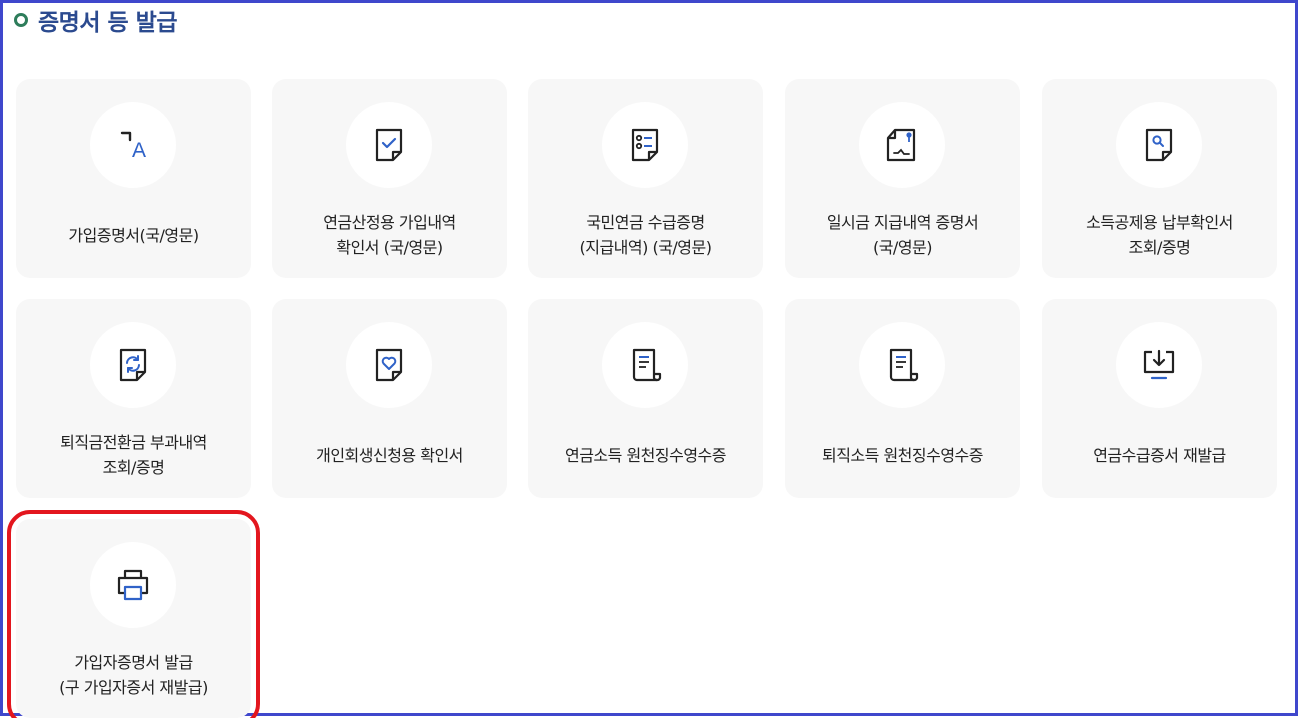 The width and height of the screenshot is (1298, 718). What do you see at coordinates (1159, 455) in the screenshot?
I see `card-label: 연금수급증서 재발급` at bounding box center [1159, 455].